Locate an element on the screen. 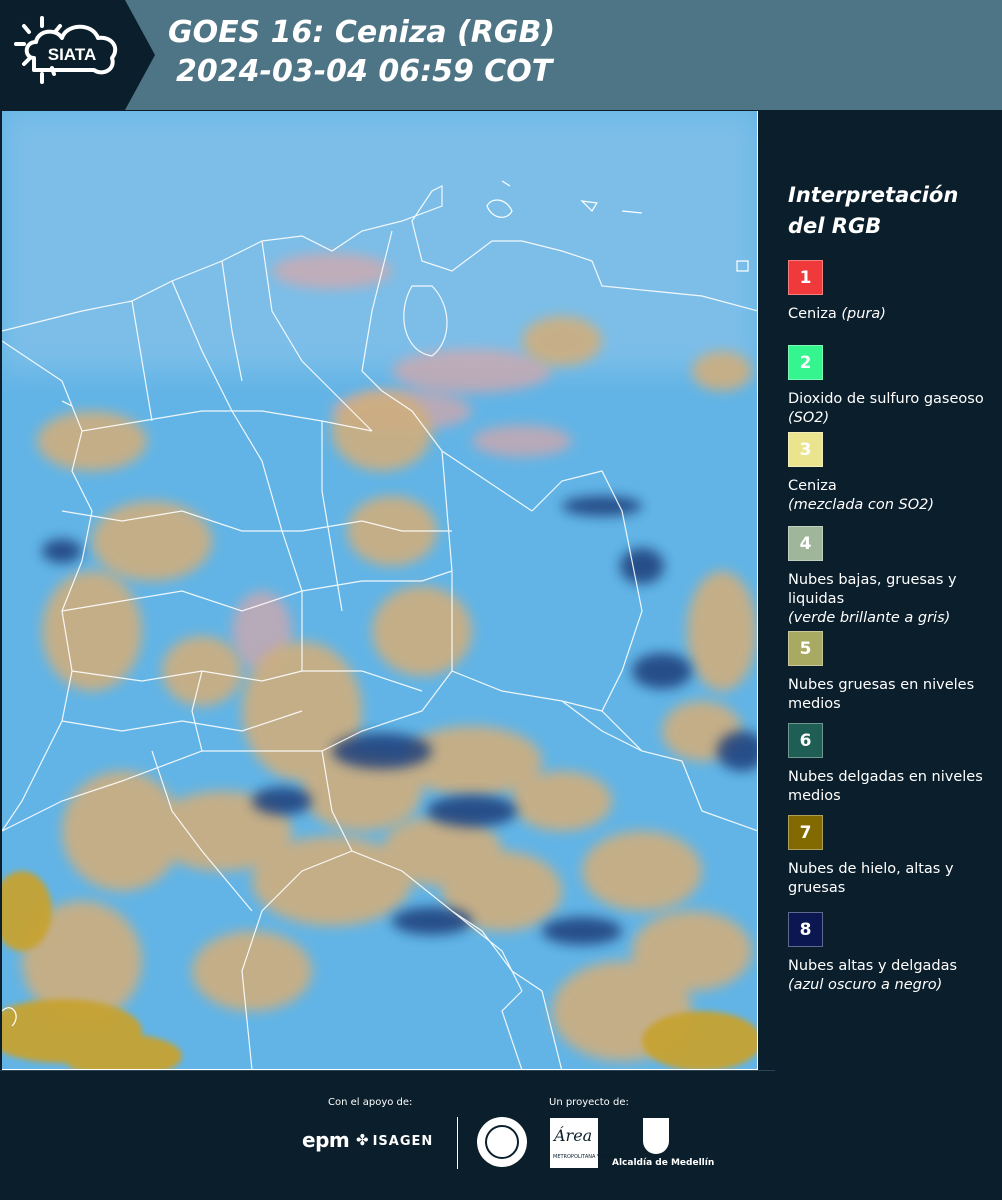 The image size is (1002, 1200). legend-label-note: (azul oscuro a negro) is located at coordinates (865, 985).